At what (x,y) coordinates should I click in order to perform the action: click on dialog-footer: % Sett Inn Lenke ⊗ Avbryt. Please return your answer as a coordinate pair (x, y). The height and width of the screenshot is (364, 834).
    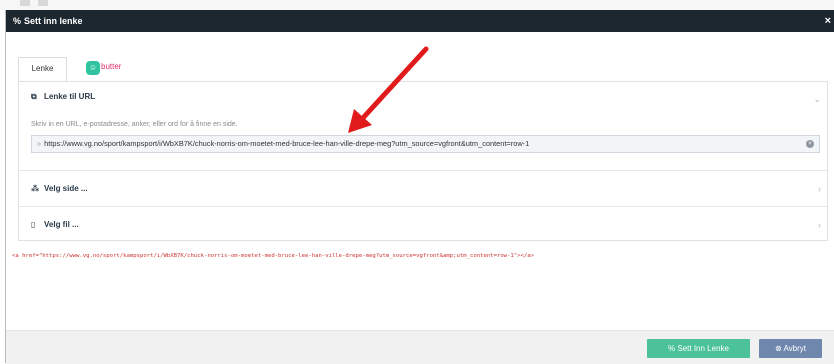
    Looking at the image, I should click on (420, 347).